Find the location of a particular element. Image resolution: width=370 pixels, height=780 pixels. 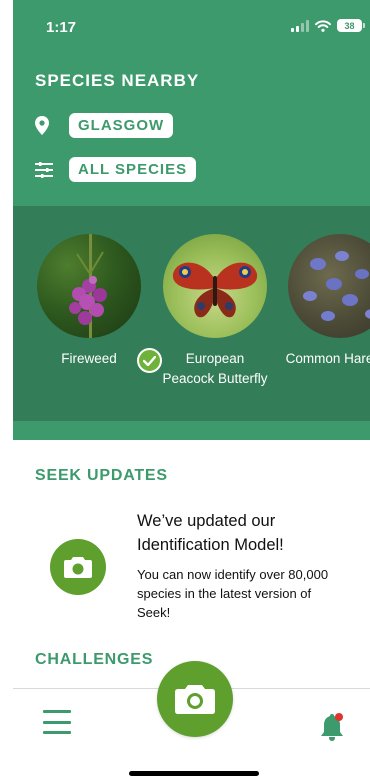

camera-button is located at coordinates (195, 699).